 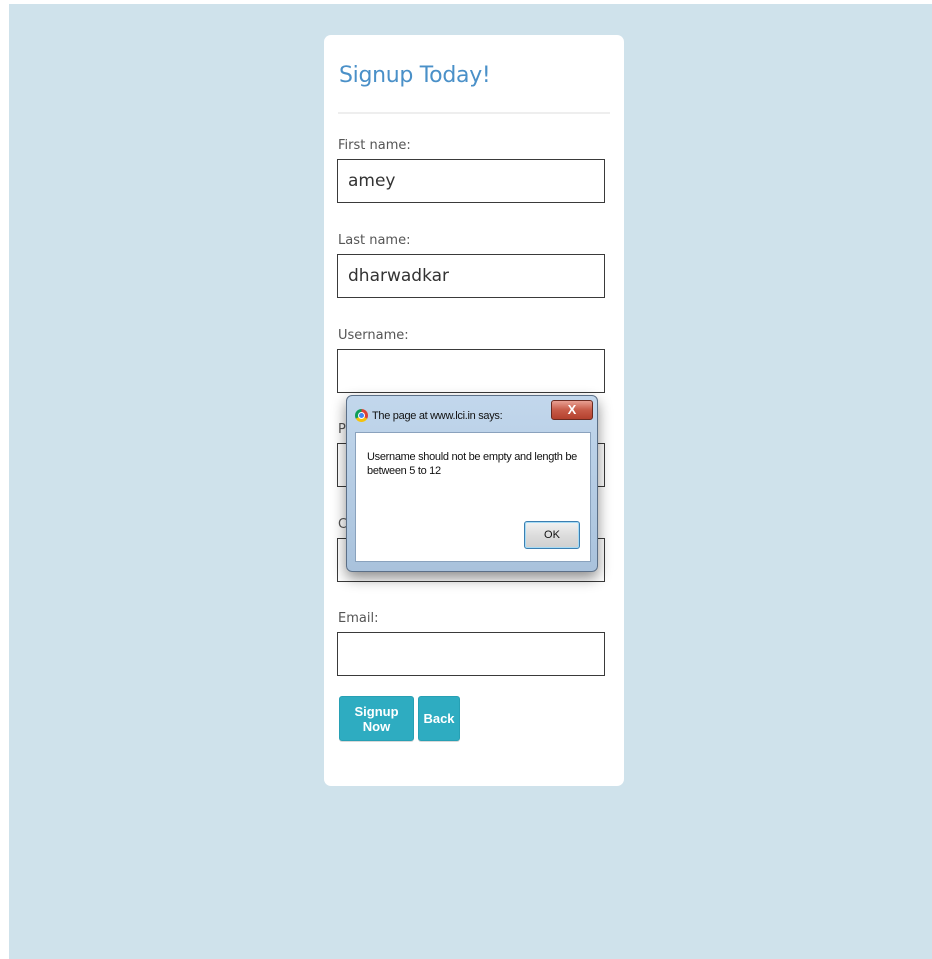 What do you see at coordinates (572, 410) in the screenshot?
I see `dialog-close-button: X` at bounding box center [572, 410].